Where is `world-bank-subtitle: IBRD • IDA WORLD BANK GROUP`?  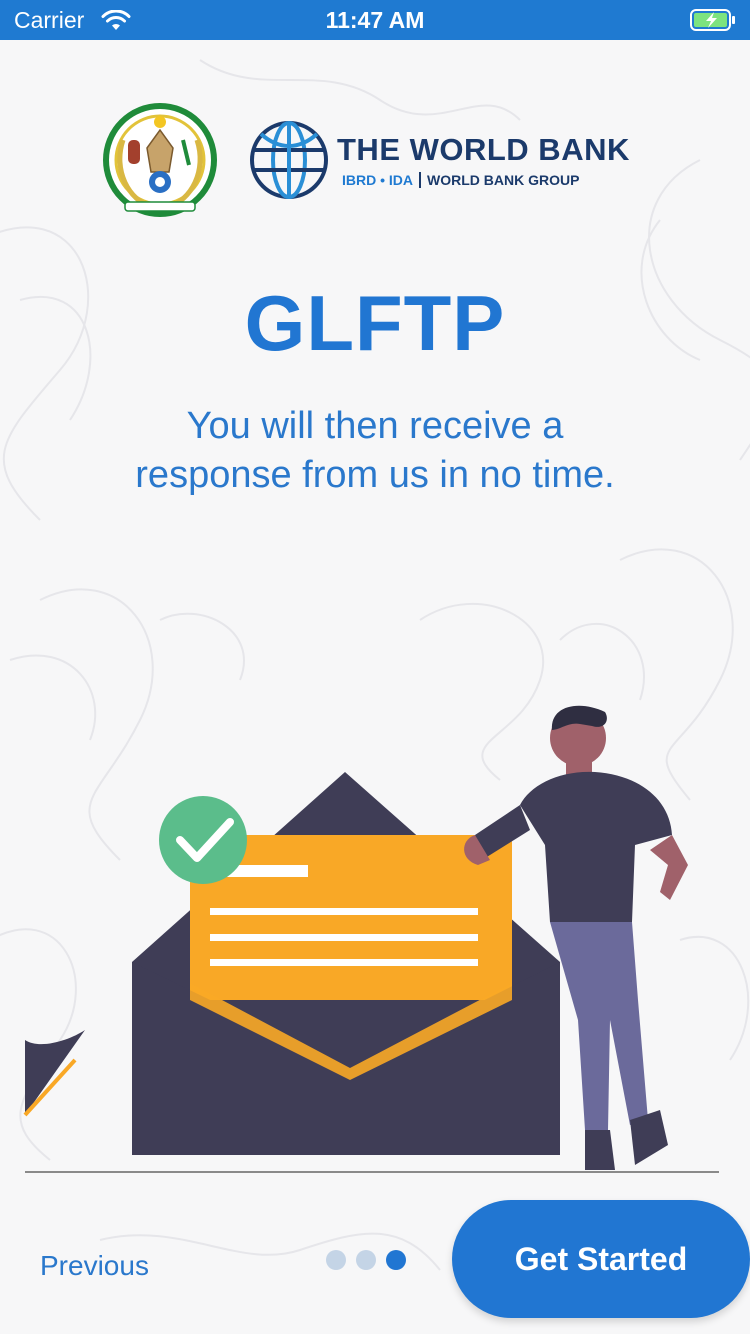
world-bank-subtitle: IBRD • IDA WORLD BANK GROUP is located at coordinates (460, 180).